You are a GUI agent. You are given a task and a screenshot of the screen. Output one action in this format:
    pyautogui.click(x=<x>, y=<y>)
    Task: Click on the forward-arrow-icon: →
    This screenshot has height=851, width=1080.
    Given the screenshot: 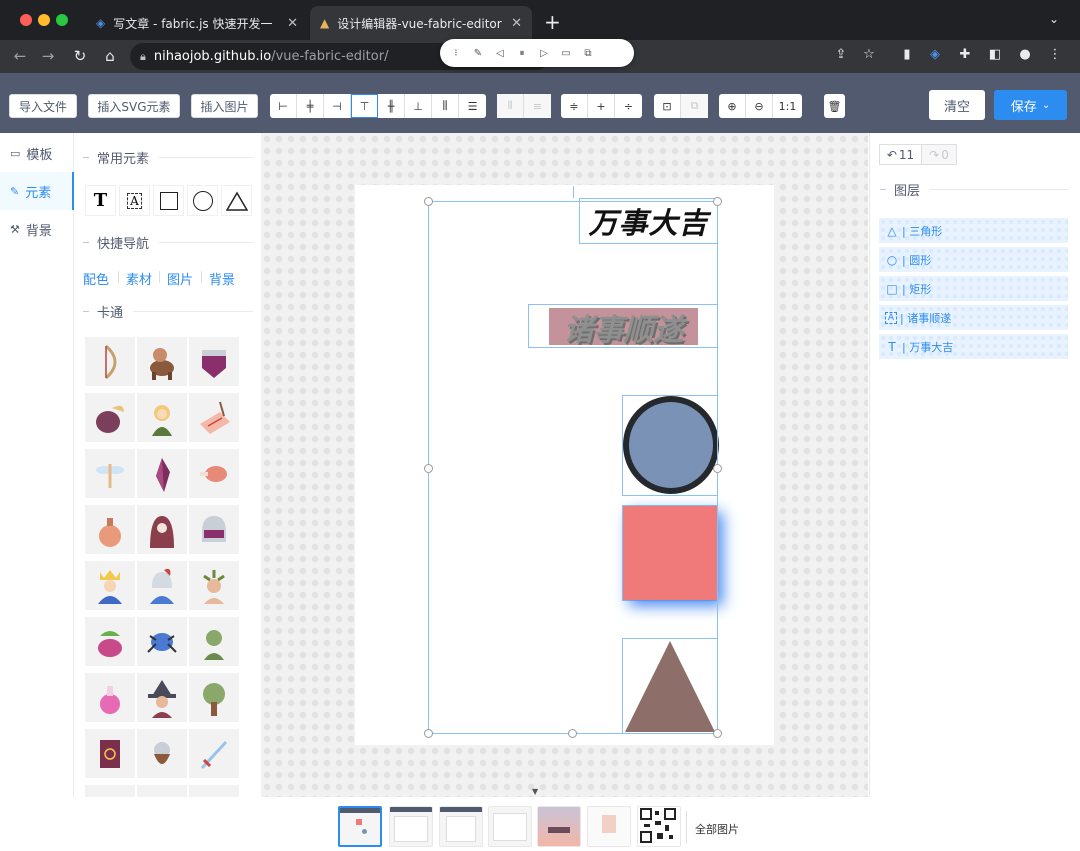 What is the action you would take?
    pyautogui.click(x=48, y=56)
    